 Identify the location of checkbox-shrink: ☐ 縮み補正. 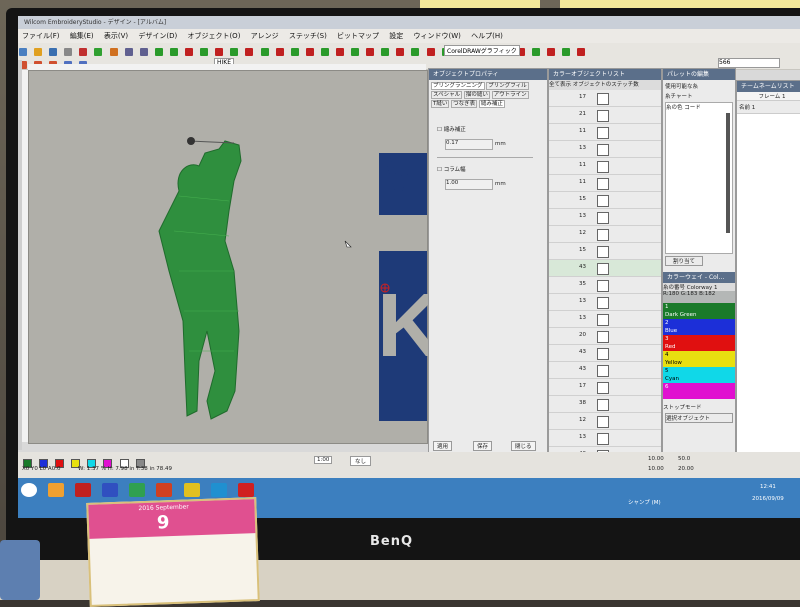
(451, 129).